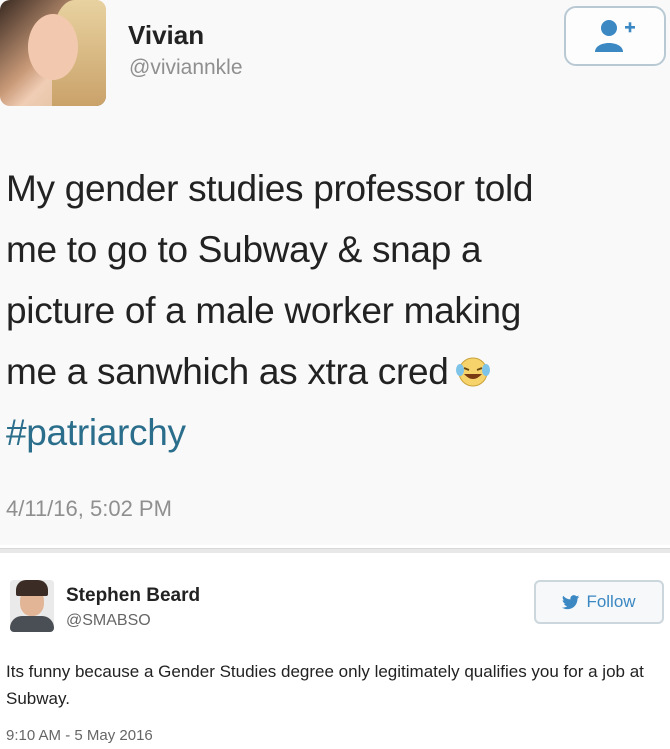 This screenshot has width=670, height=749. Describe the element at coordinates (53, 47) in the screenshot. I see `avatar-face` at that location.